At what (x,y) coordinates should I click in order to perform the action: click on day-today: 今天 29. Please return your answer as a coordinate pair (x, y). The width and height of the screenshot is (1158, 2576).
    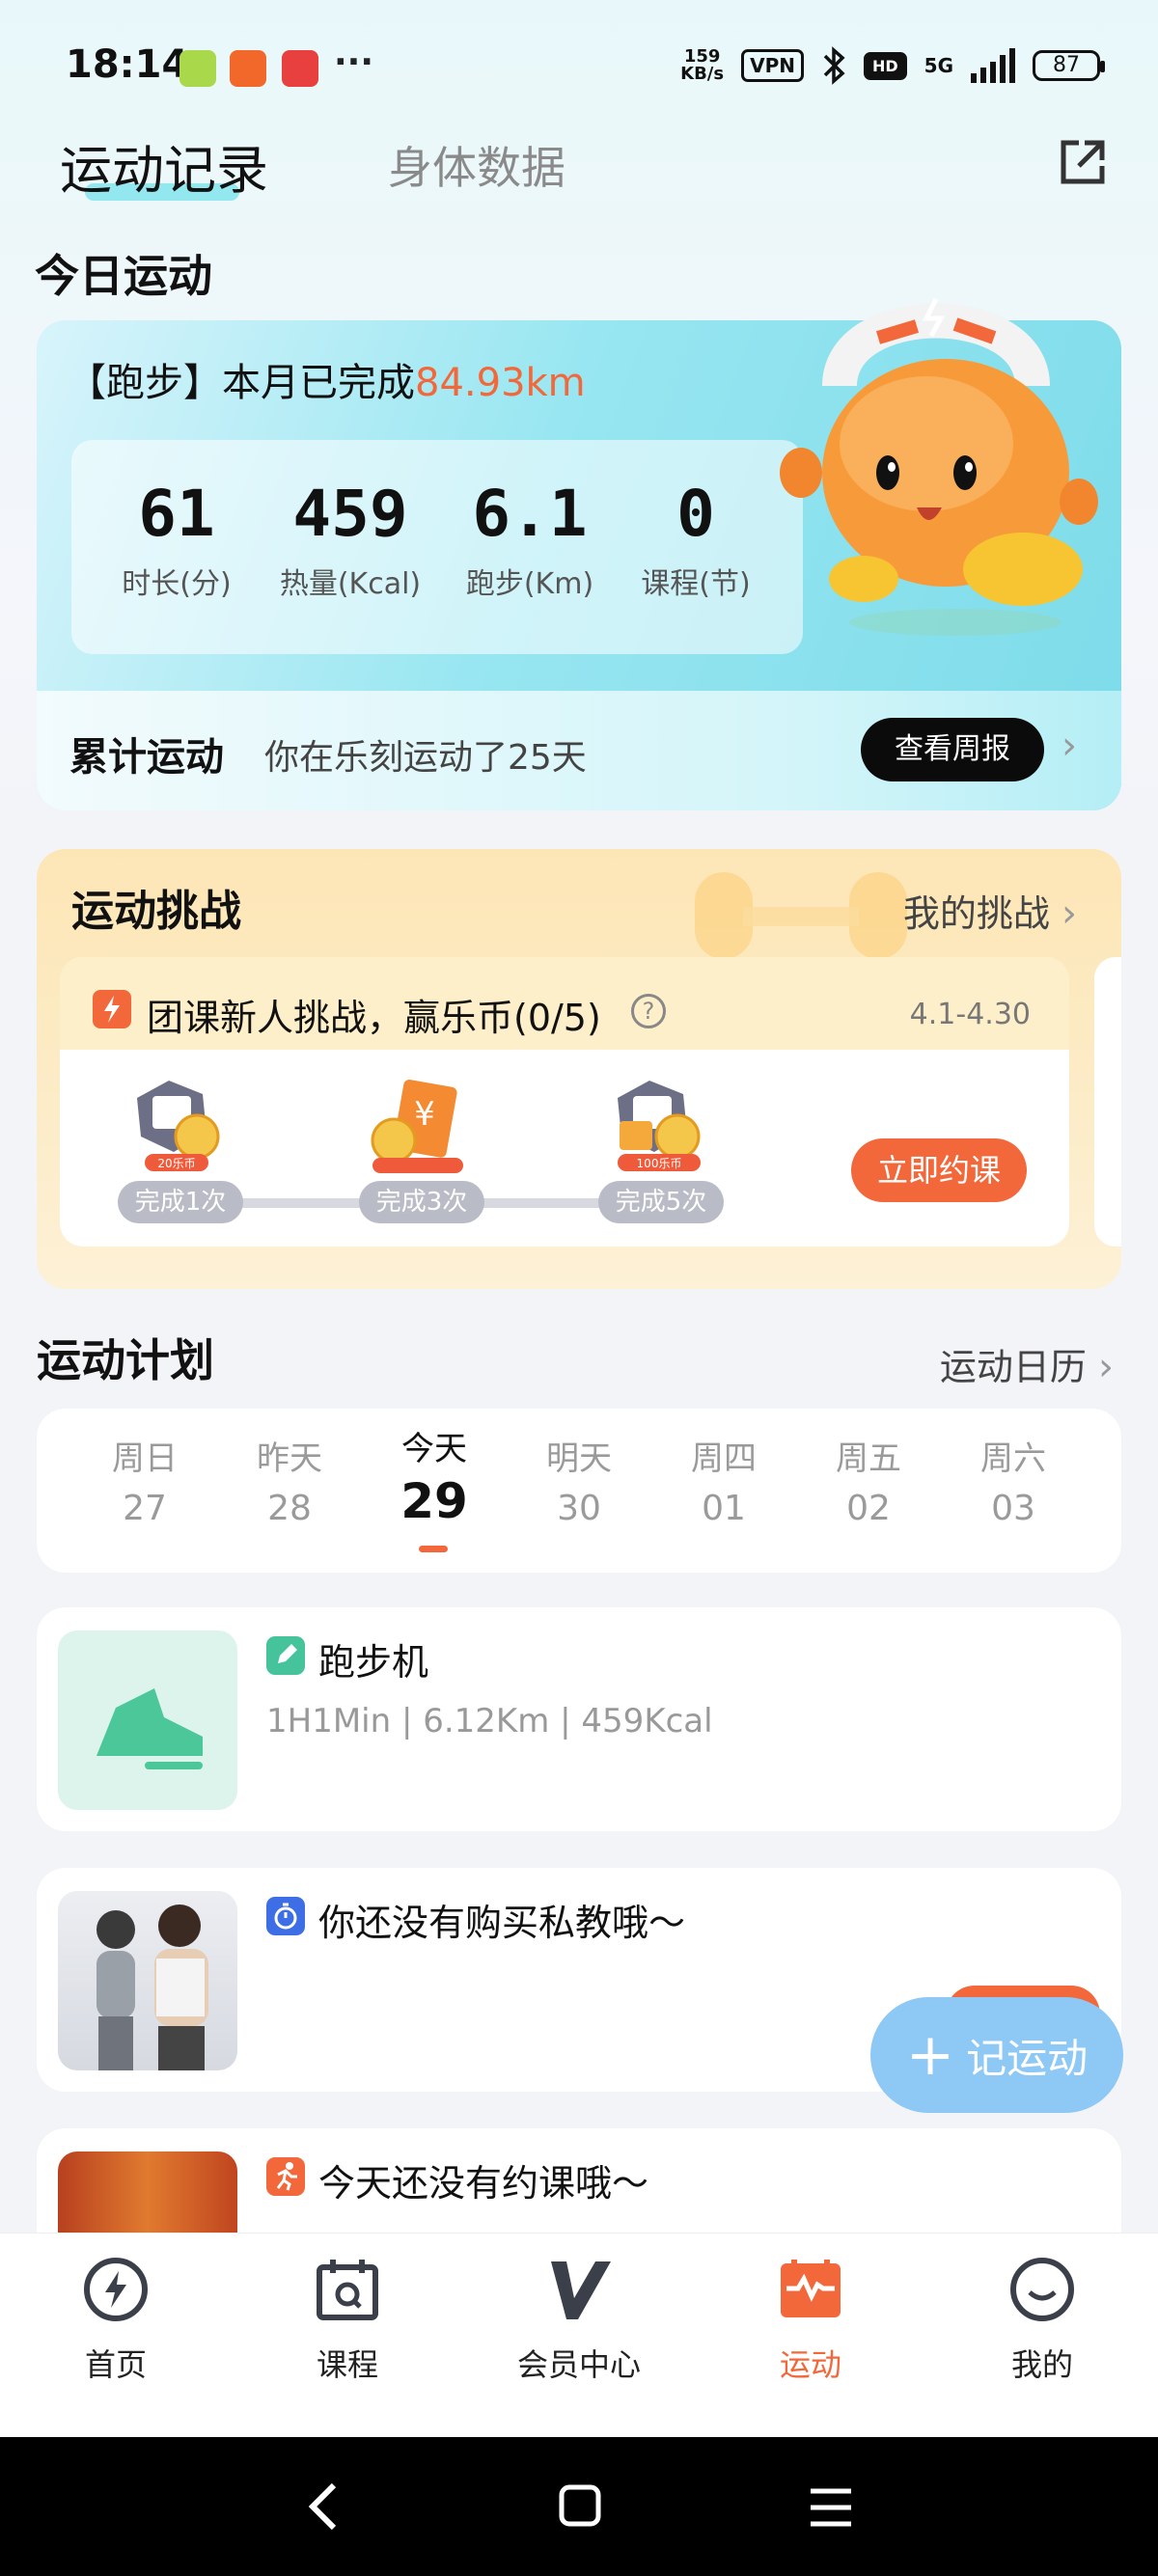
    Looking at the image, I should click on (434, 1476).